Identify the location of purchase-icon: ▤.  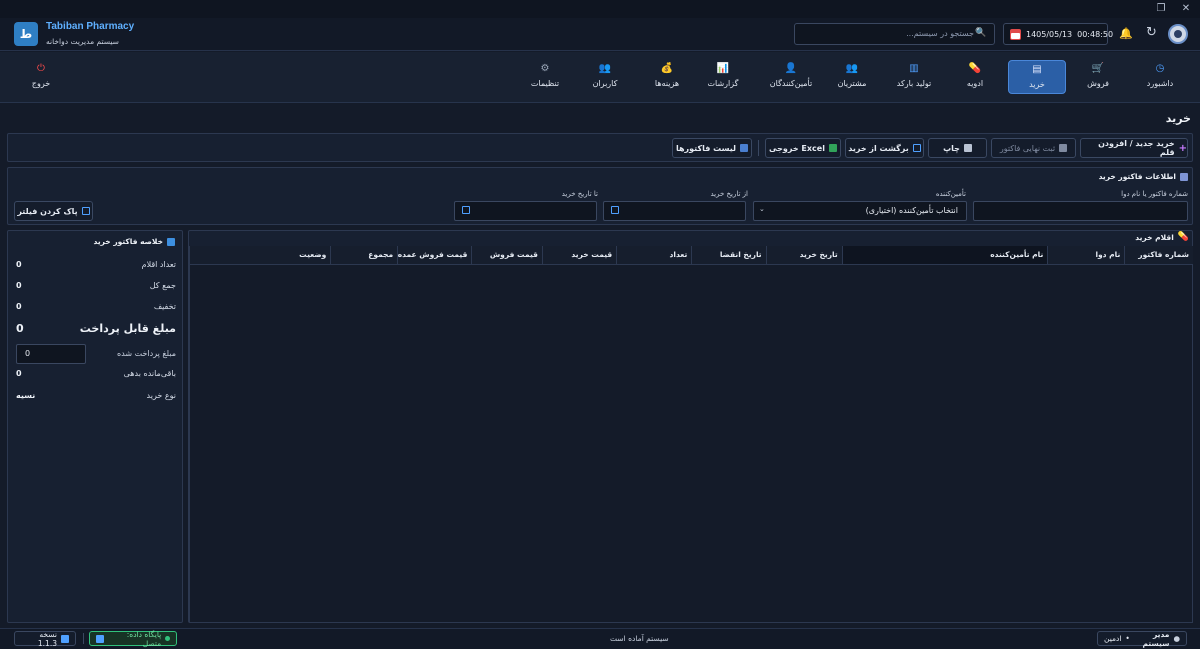
(1037, 69).